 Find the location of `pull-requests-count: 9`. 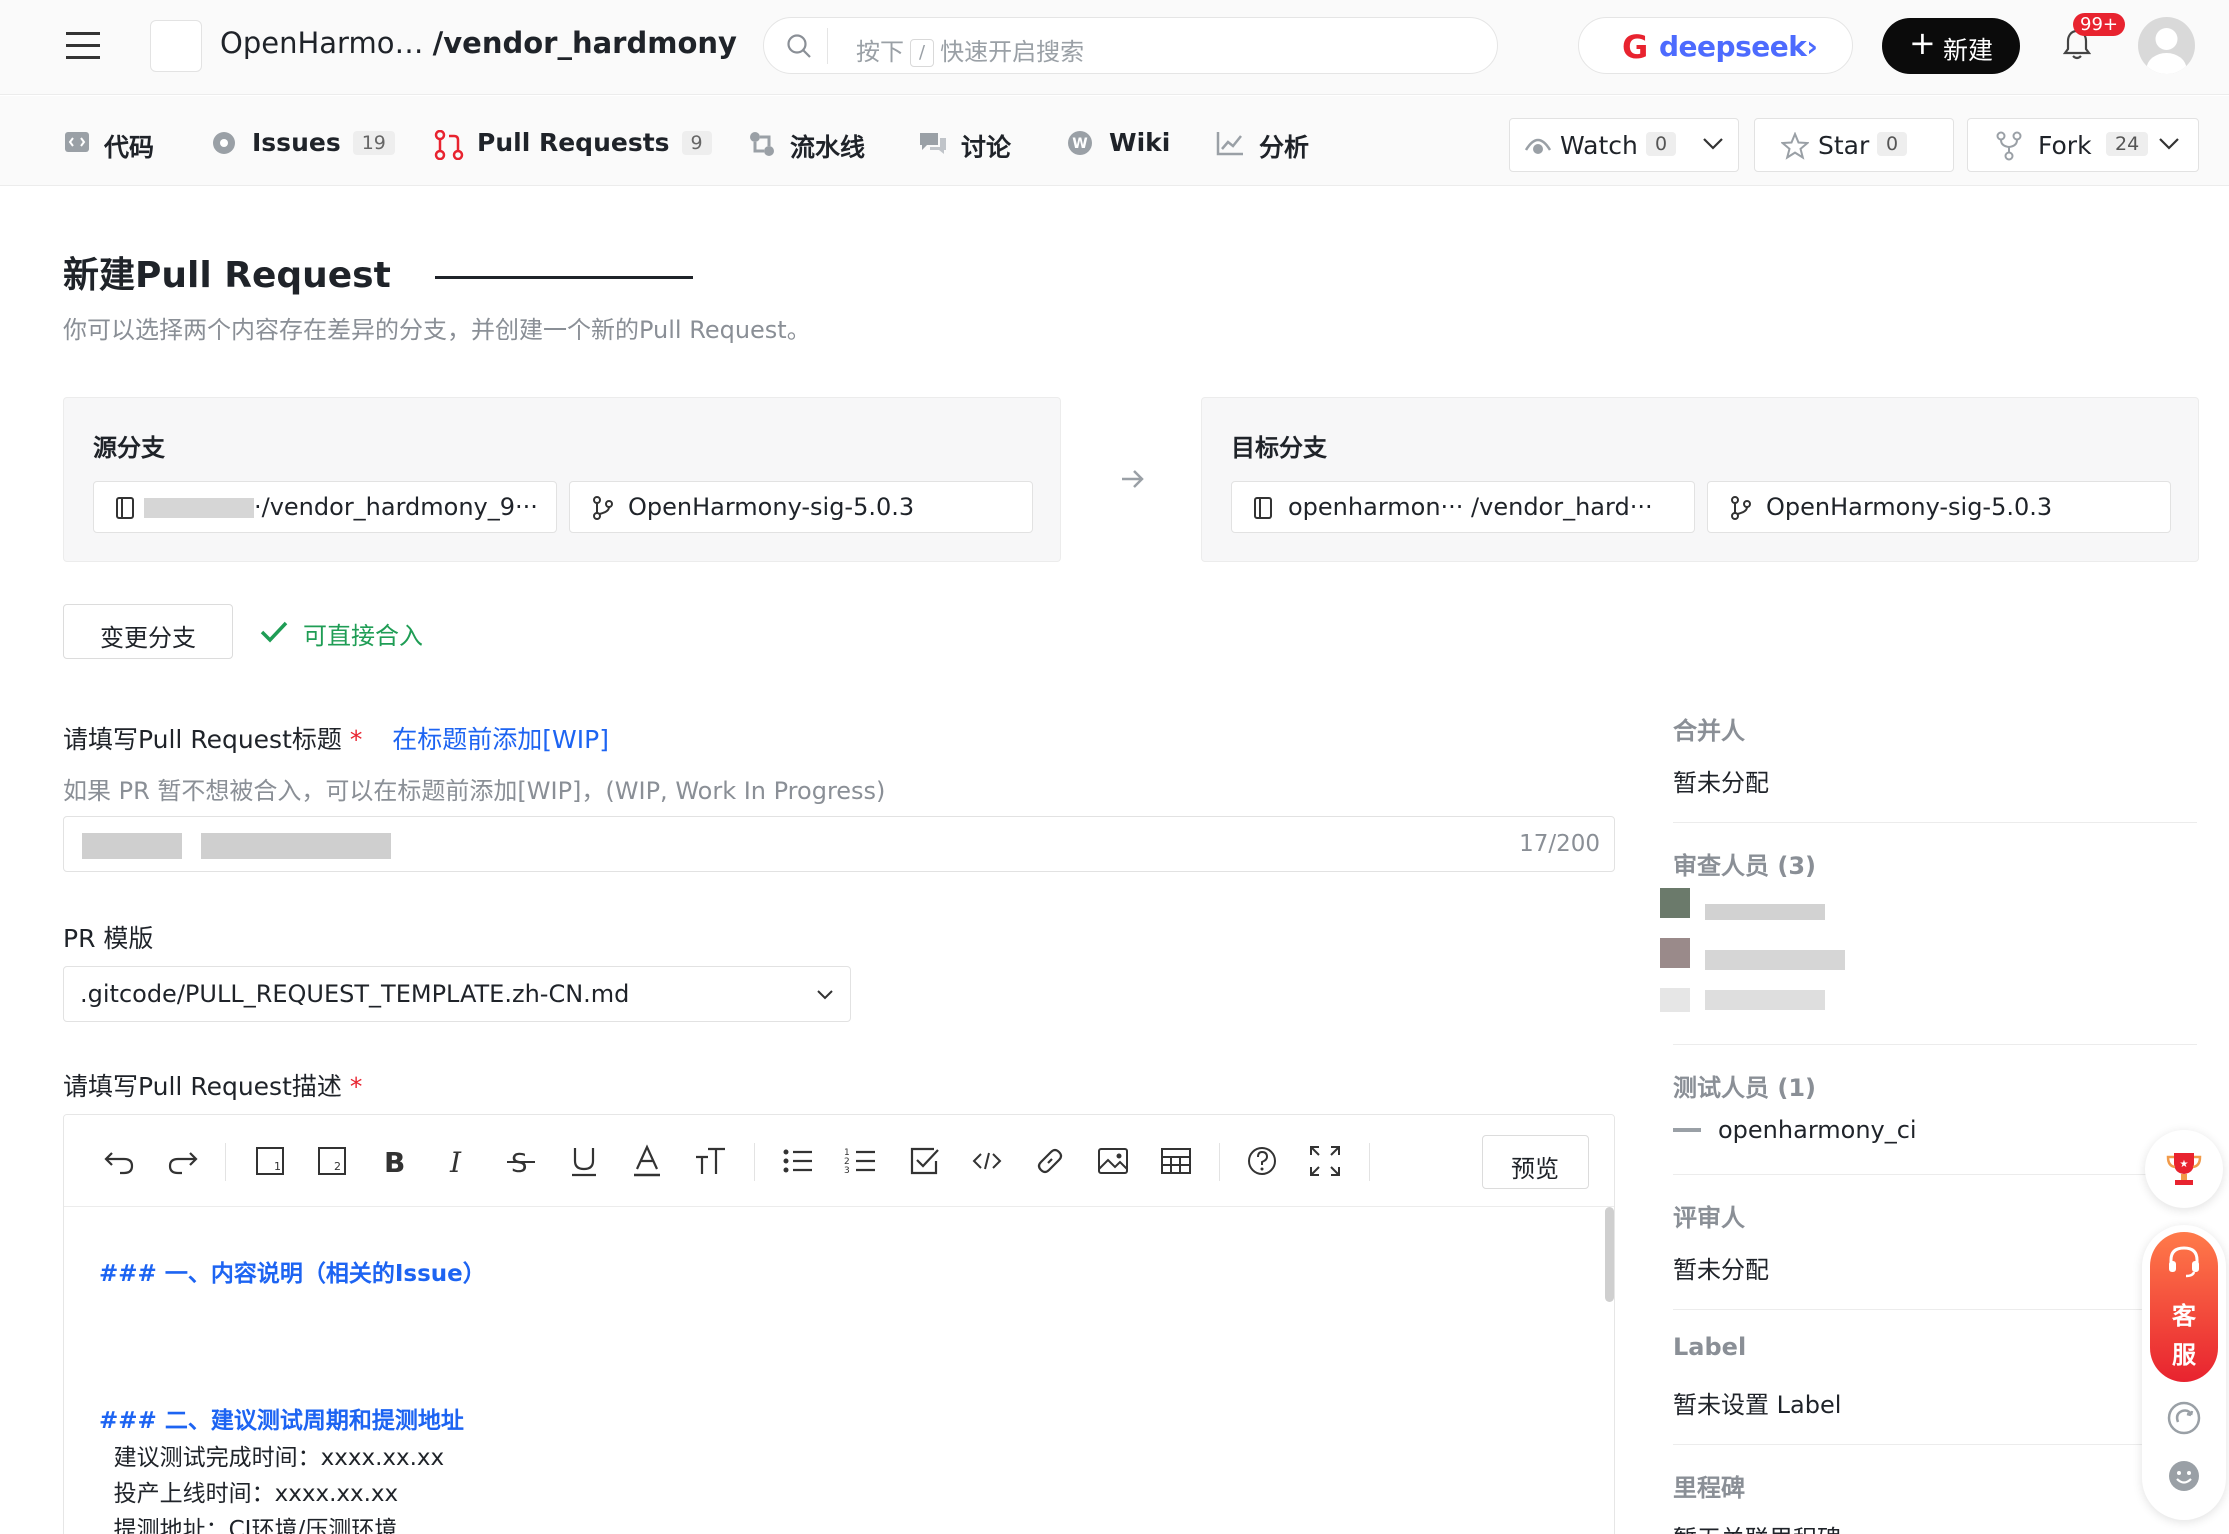

pull-requests-count: 9 is located at coordinates (696, 143).